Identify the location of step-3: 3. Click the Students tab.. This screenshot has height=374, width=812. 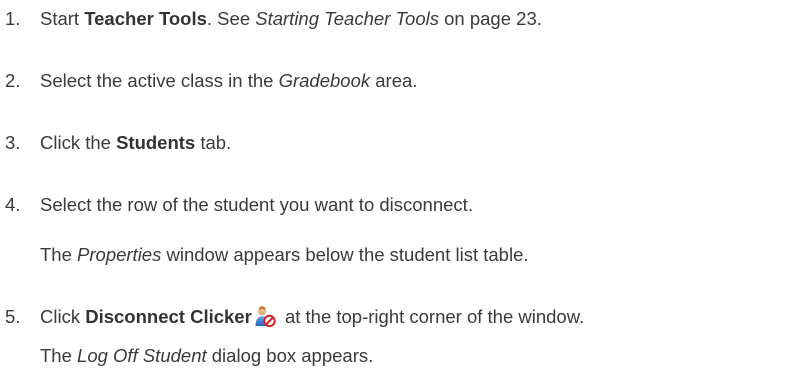
(115, 143).